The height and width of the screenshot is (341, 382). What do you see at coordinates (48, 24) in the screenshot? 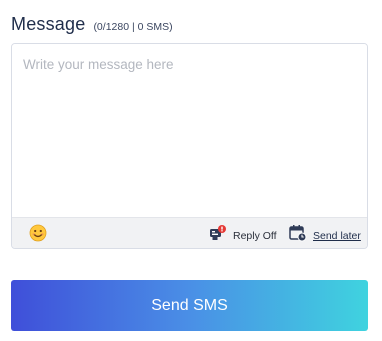
I see `message-title: Message` at bounding box center [48, 24].